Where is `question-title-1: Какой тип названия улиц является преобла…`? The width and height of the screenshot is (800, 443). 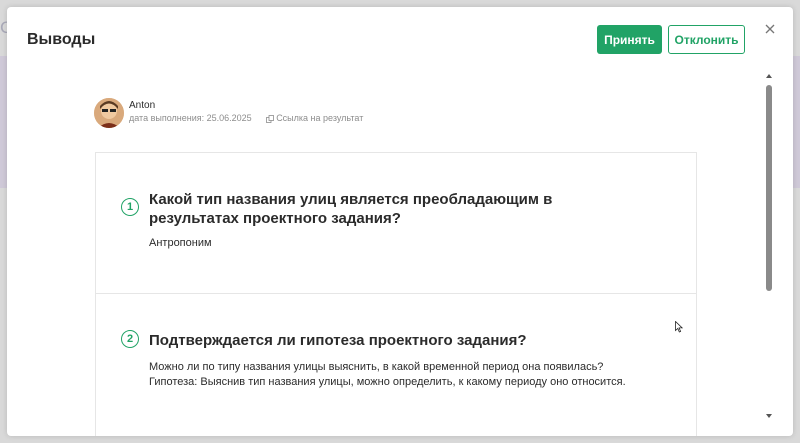 question-title-1: Какой тип названия улиц является преобла… is located at coordinates (351, 209).